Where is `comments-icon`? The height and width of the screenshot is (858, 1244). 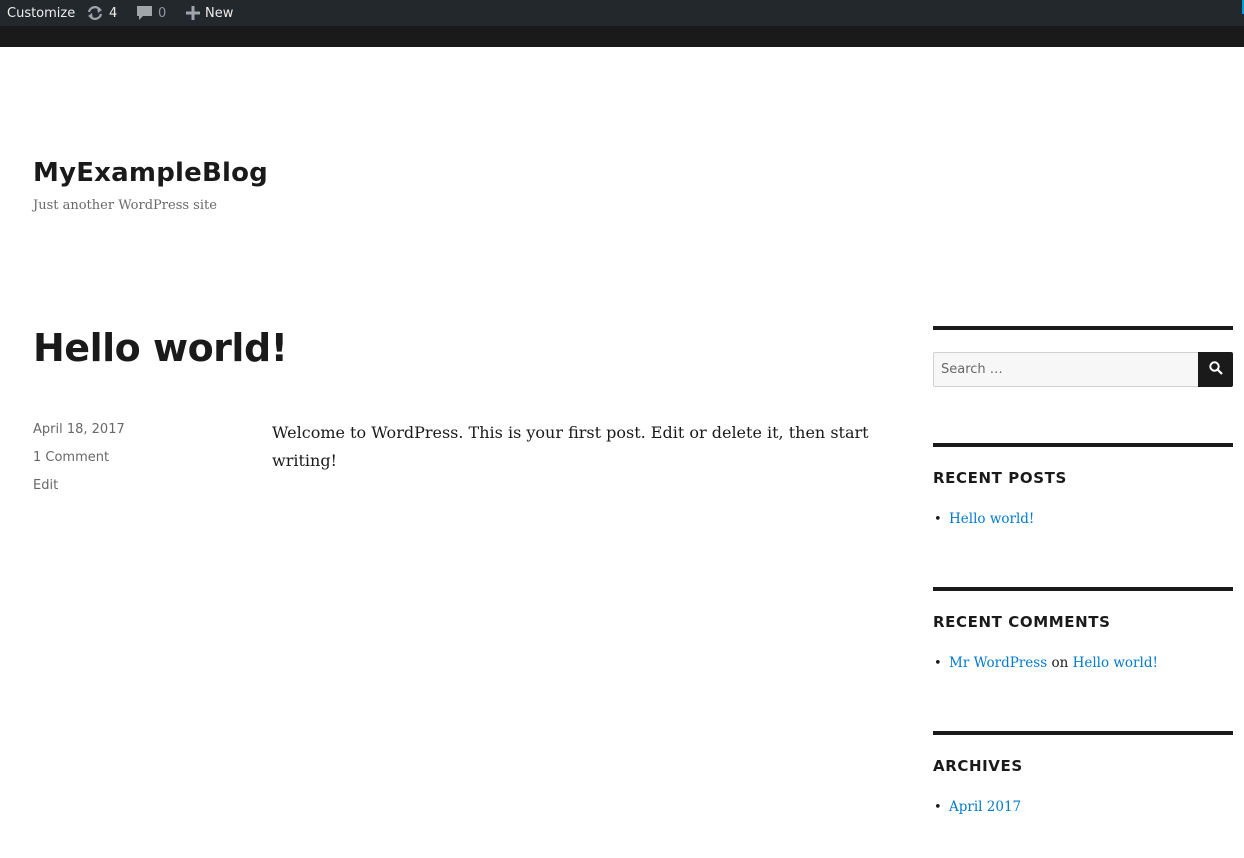 comments-icon is located at coordinates (144, 13).